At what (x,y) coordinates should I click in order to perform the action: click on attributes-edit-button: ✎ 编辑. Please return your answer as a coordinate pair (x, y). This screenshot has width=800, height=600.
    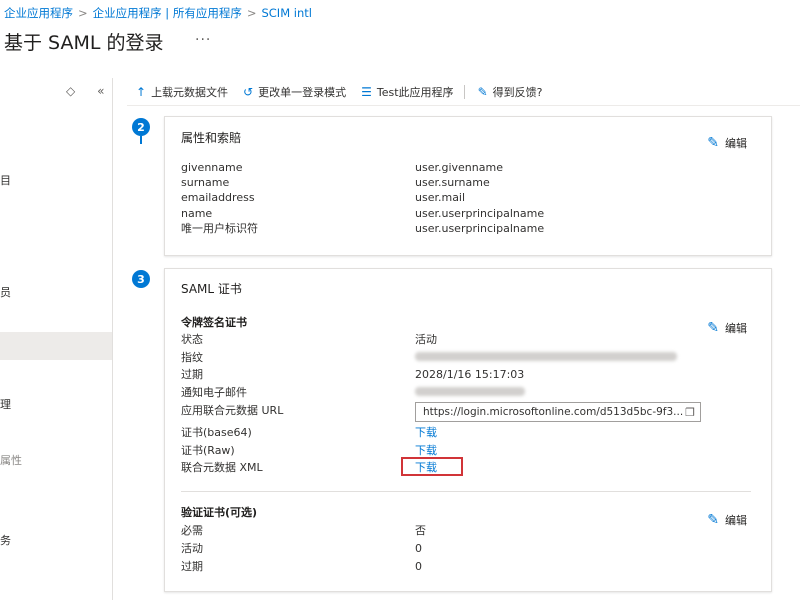
    Looking at the image, I should click on (727, 143).